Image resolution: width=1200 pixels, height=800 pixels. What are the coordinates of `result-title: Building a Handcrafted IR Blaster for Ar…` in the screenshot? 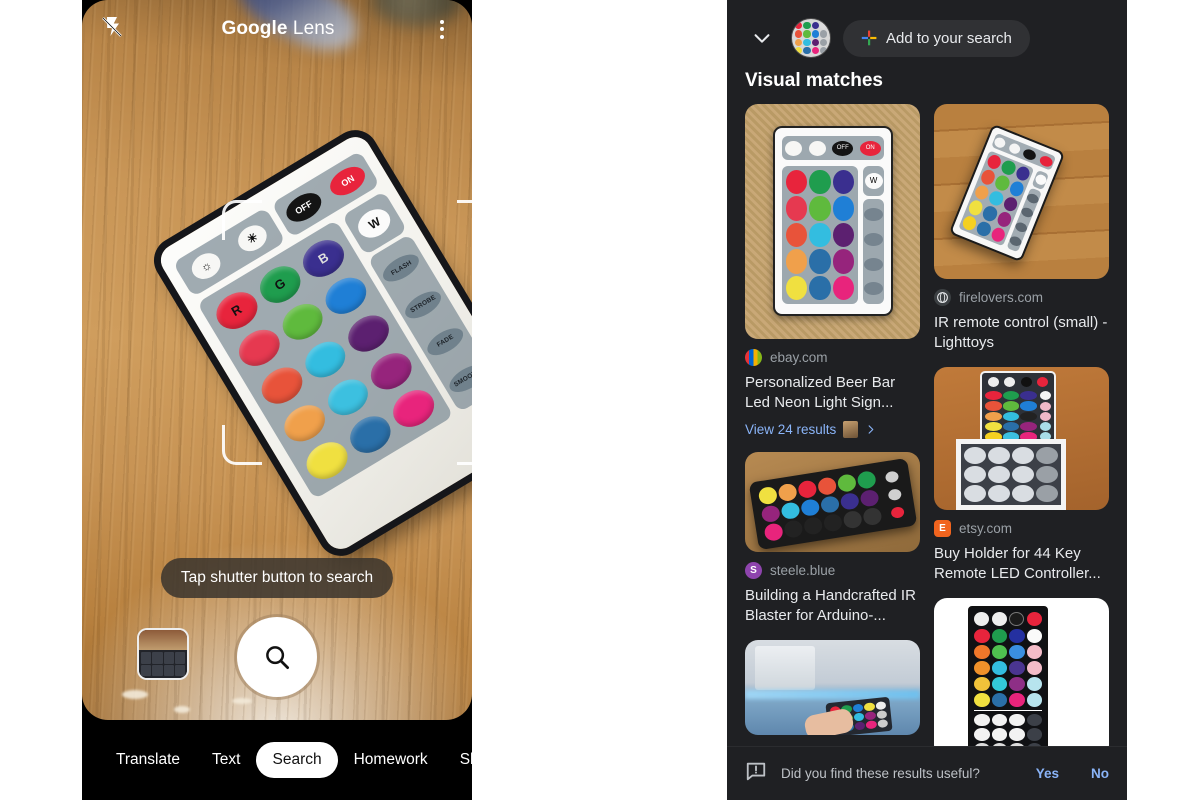 It's located at (832, 606).